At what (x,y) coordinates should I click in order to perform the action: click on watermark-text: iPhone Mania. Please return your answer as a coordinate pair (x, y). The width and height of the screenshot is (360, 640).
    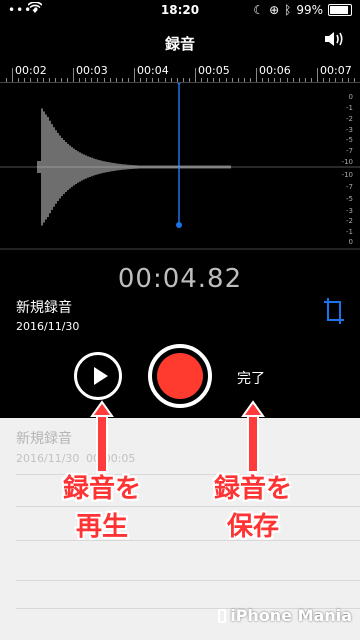
    Looking at the image, I should click on (291, 615).